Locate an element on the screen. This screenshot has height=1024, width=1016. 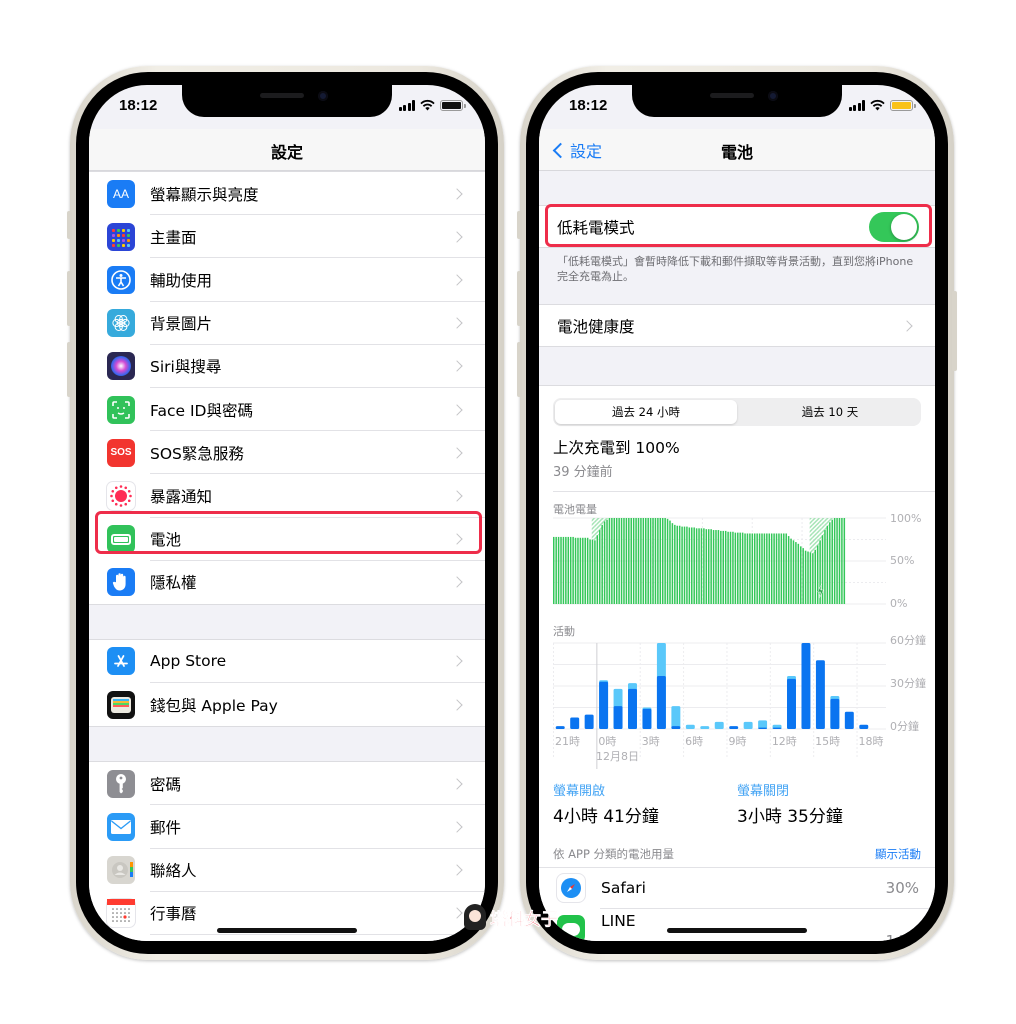
settings-row-mail: 郵件 is located at coordinates (287, 827).